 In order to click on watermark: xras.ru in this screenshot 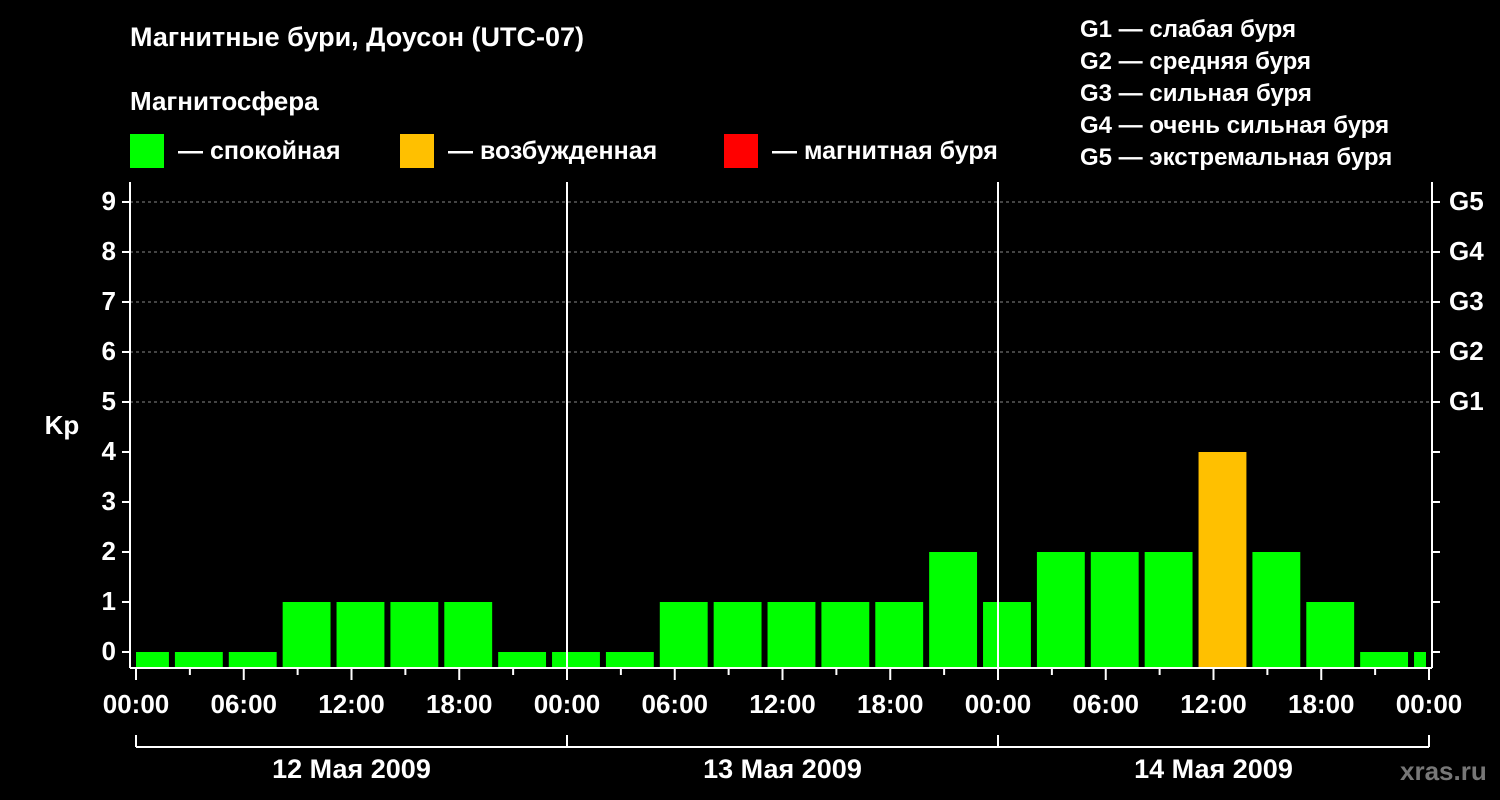, I will do `click(1443, 771)`.